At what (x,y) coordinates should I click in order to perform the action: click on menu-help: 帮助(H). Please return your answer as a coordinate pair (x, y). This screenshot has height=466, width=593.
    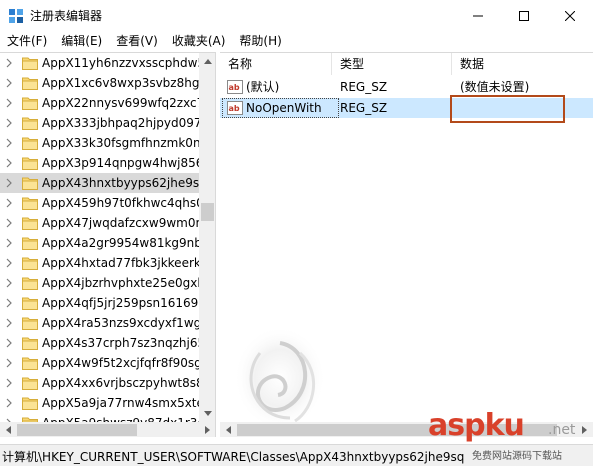
    Looking at the image, I should click on (260, 41).